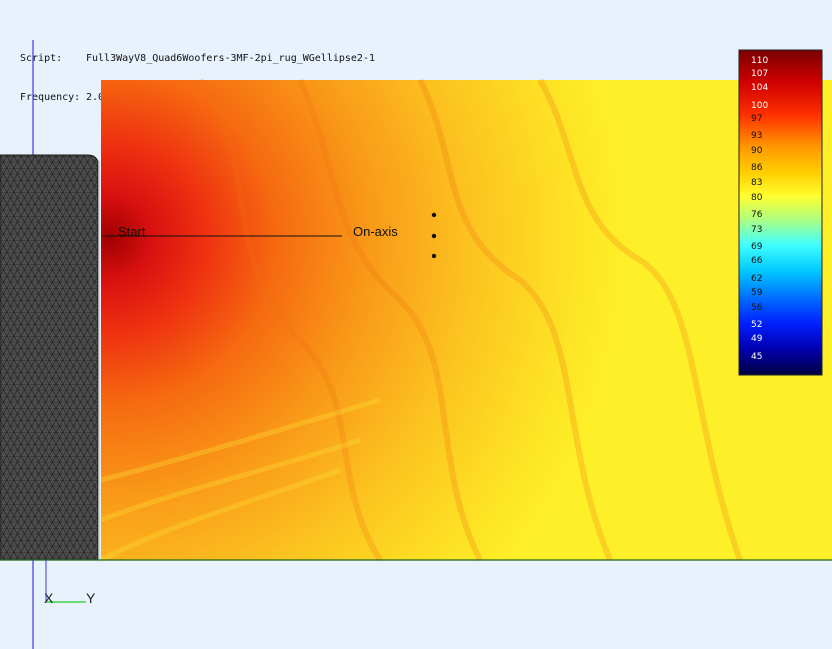 The image size is (832, 649). I want to click on legend-tick-label: 104, so click(760, 88).